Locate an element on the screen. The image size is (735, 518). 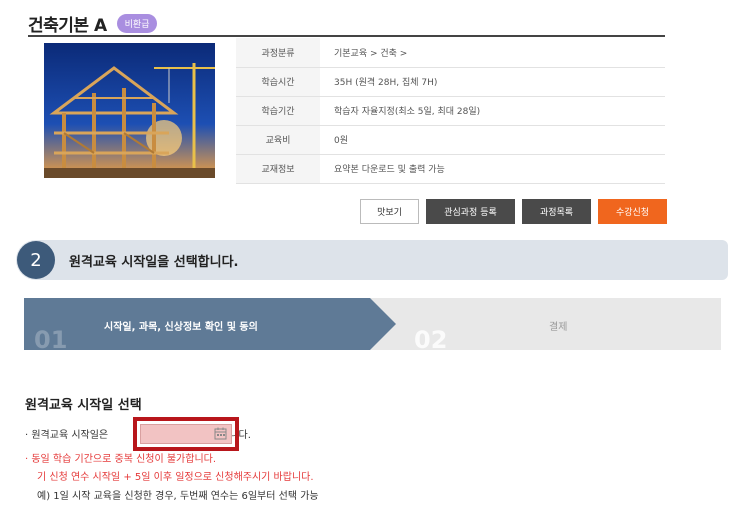
table-row: 교육비 0원 is located at coordinates (450, 140).